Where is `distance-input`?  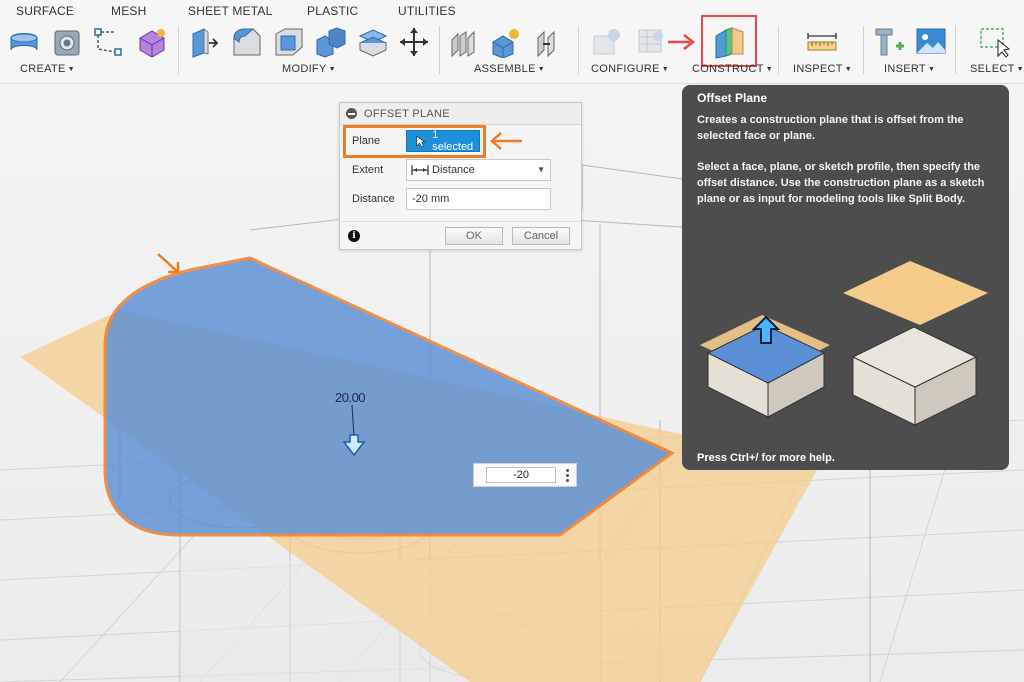
distance-input is located at coordinates (478, 199).